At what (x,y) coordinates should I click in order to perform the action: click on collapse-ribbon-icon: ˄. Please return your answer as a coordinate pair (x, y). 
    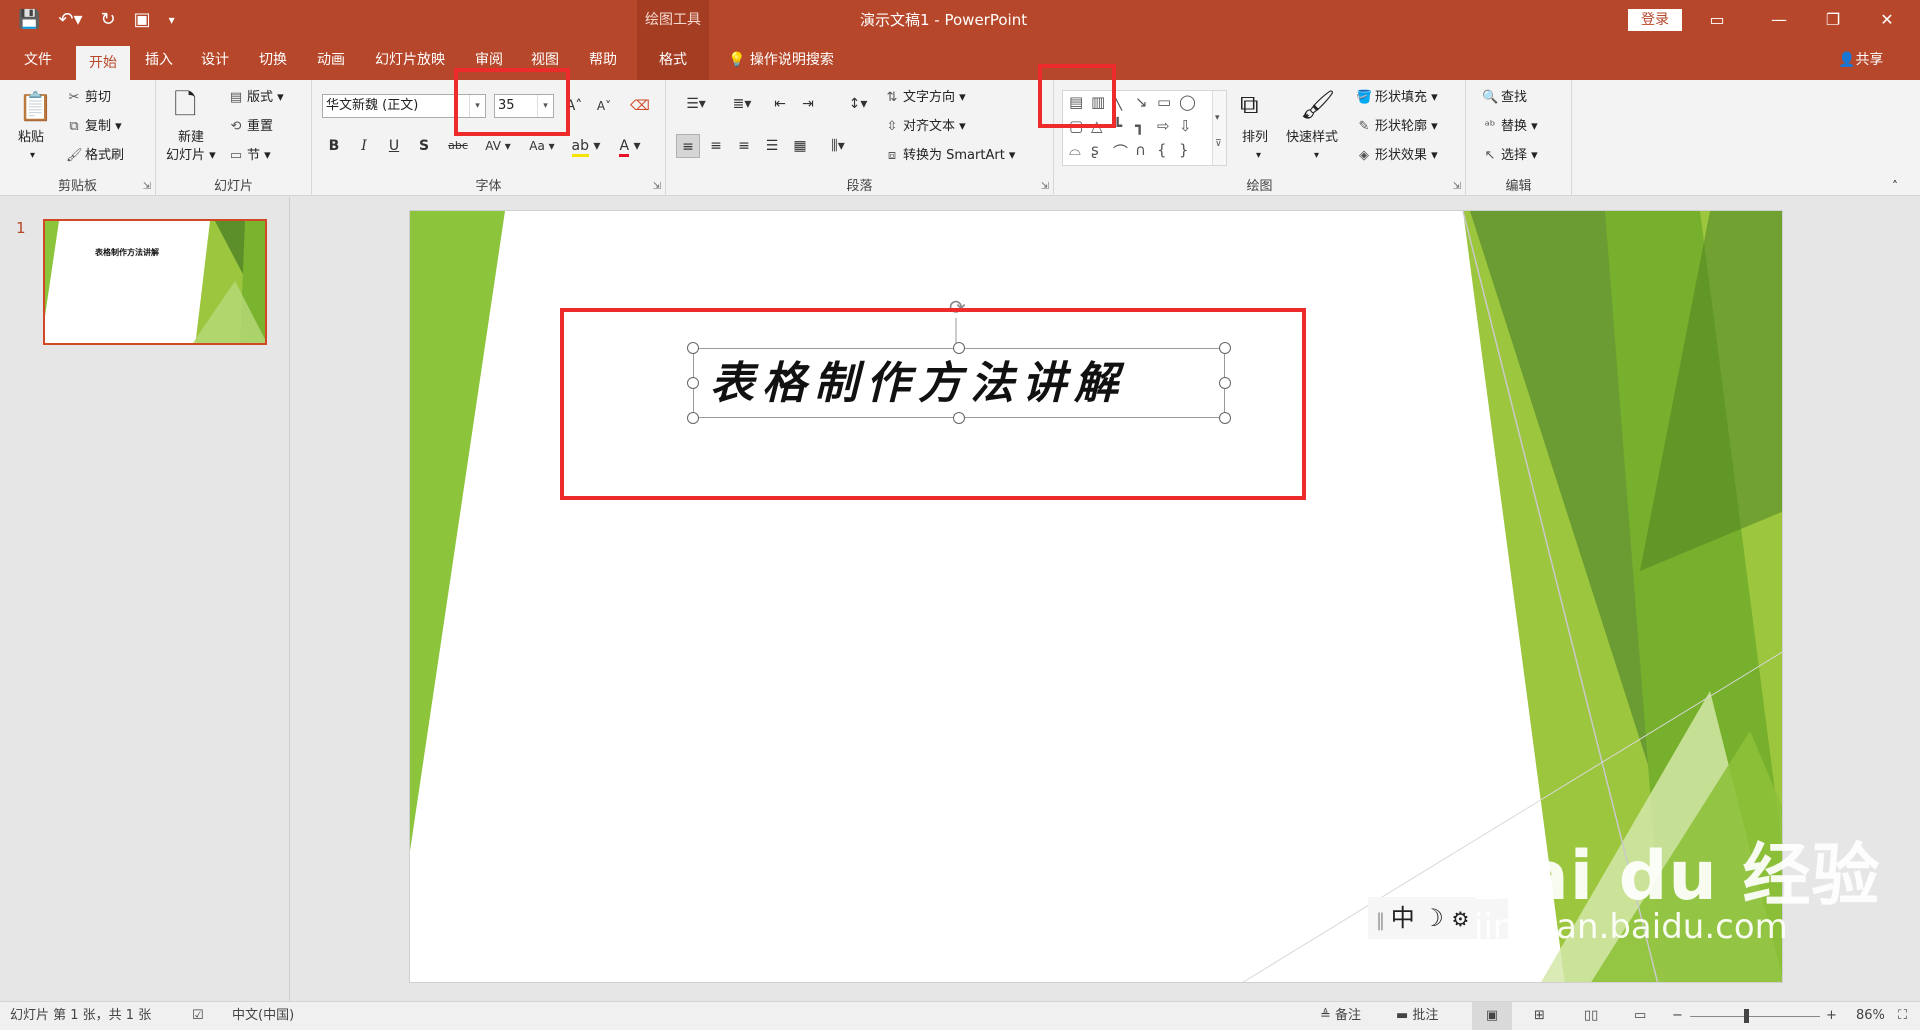
    Looking at the image, I should click on (1895, 186).